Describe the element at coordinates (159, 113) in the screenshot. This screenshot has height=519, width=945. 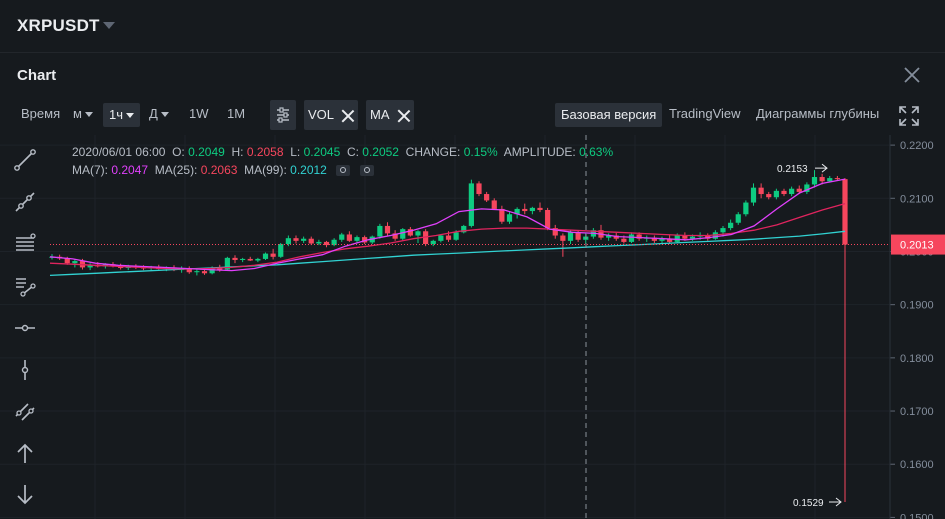
I see `interval-day-dropdown: Д` at that location.